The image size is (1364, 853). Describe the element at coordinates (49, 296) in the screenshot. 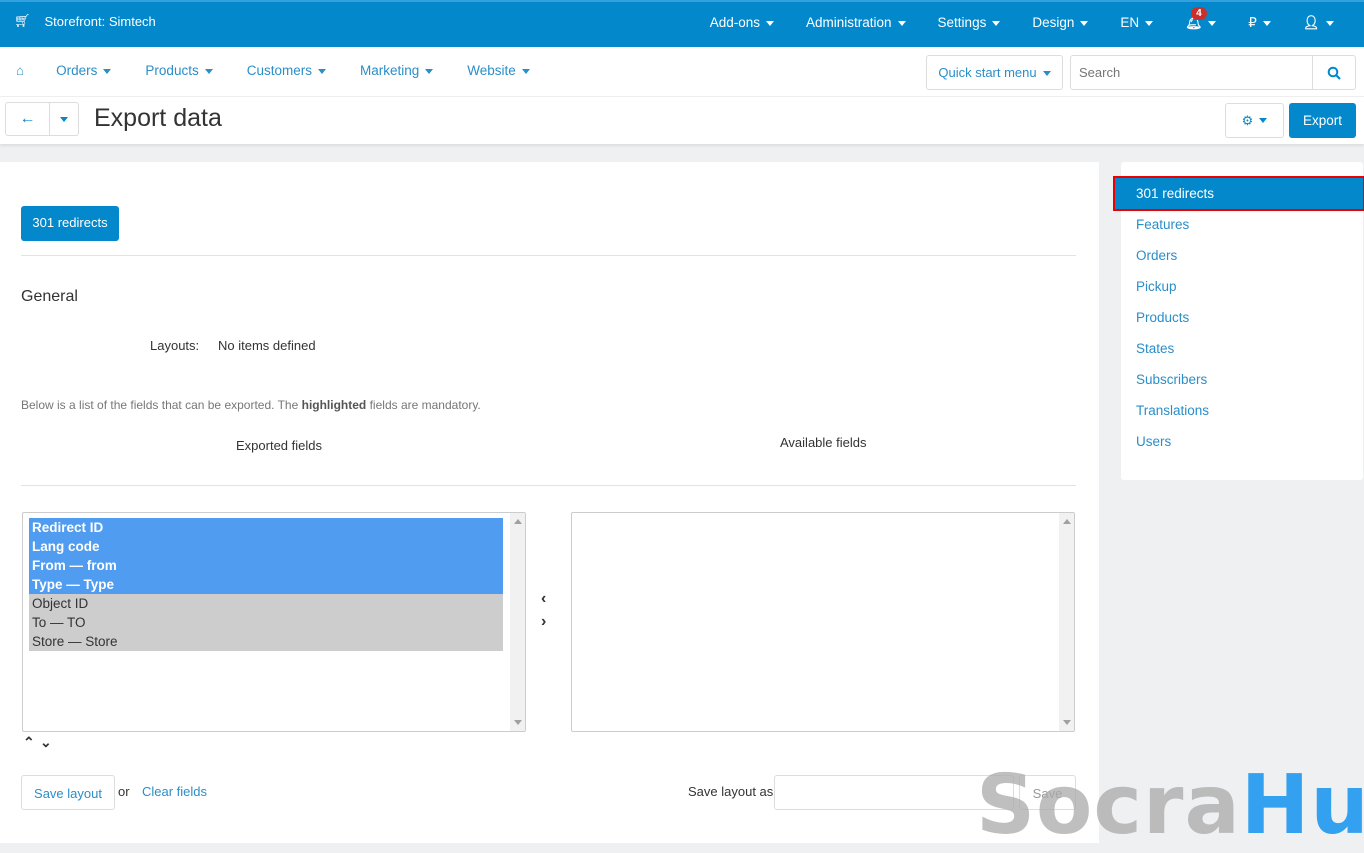

I see `section-title: General` at that location.